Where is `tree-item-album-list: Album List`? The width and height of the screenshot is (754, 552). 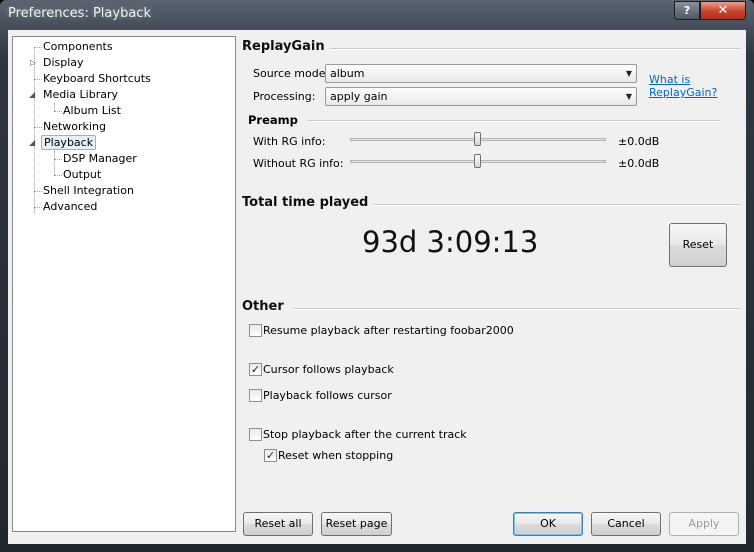
tree-item-album-list: Album List is located at coordinates (92, 111).